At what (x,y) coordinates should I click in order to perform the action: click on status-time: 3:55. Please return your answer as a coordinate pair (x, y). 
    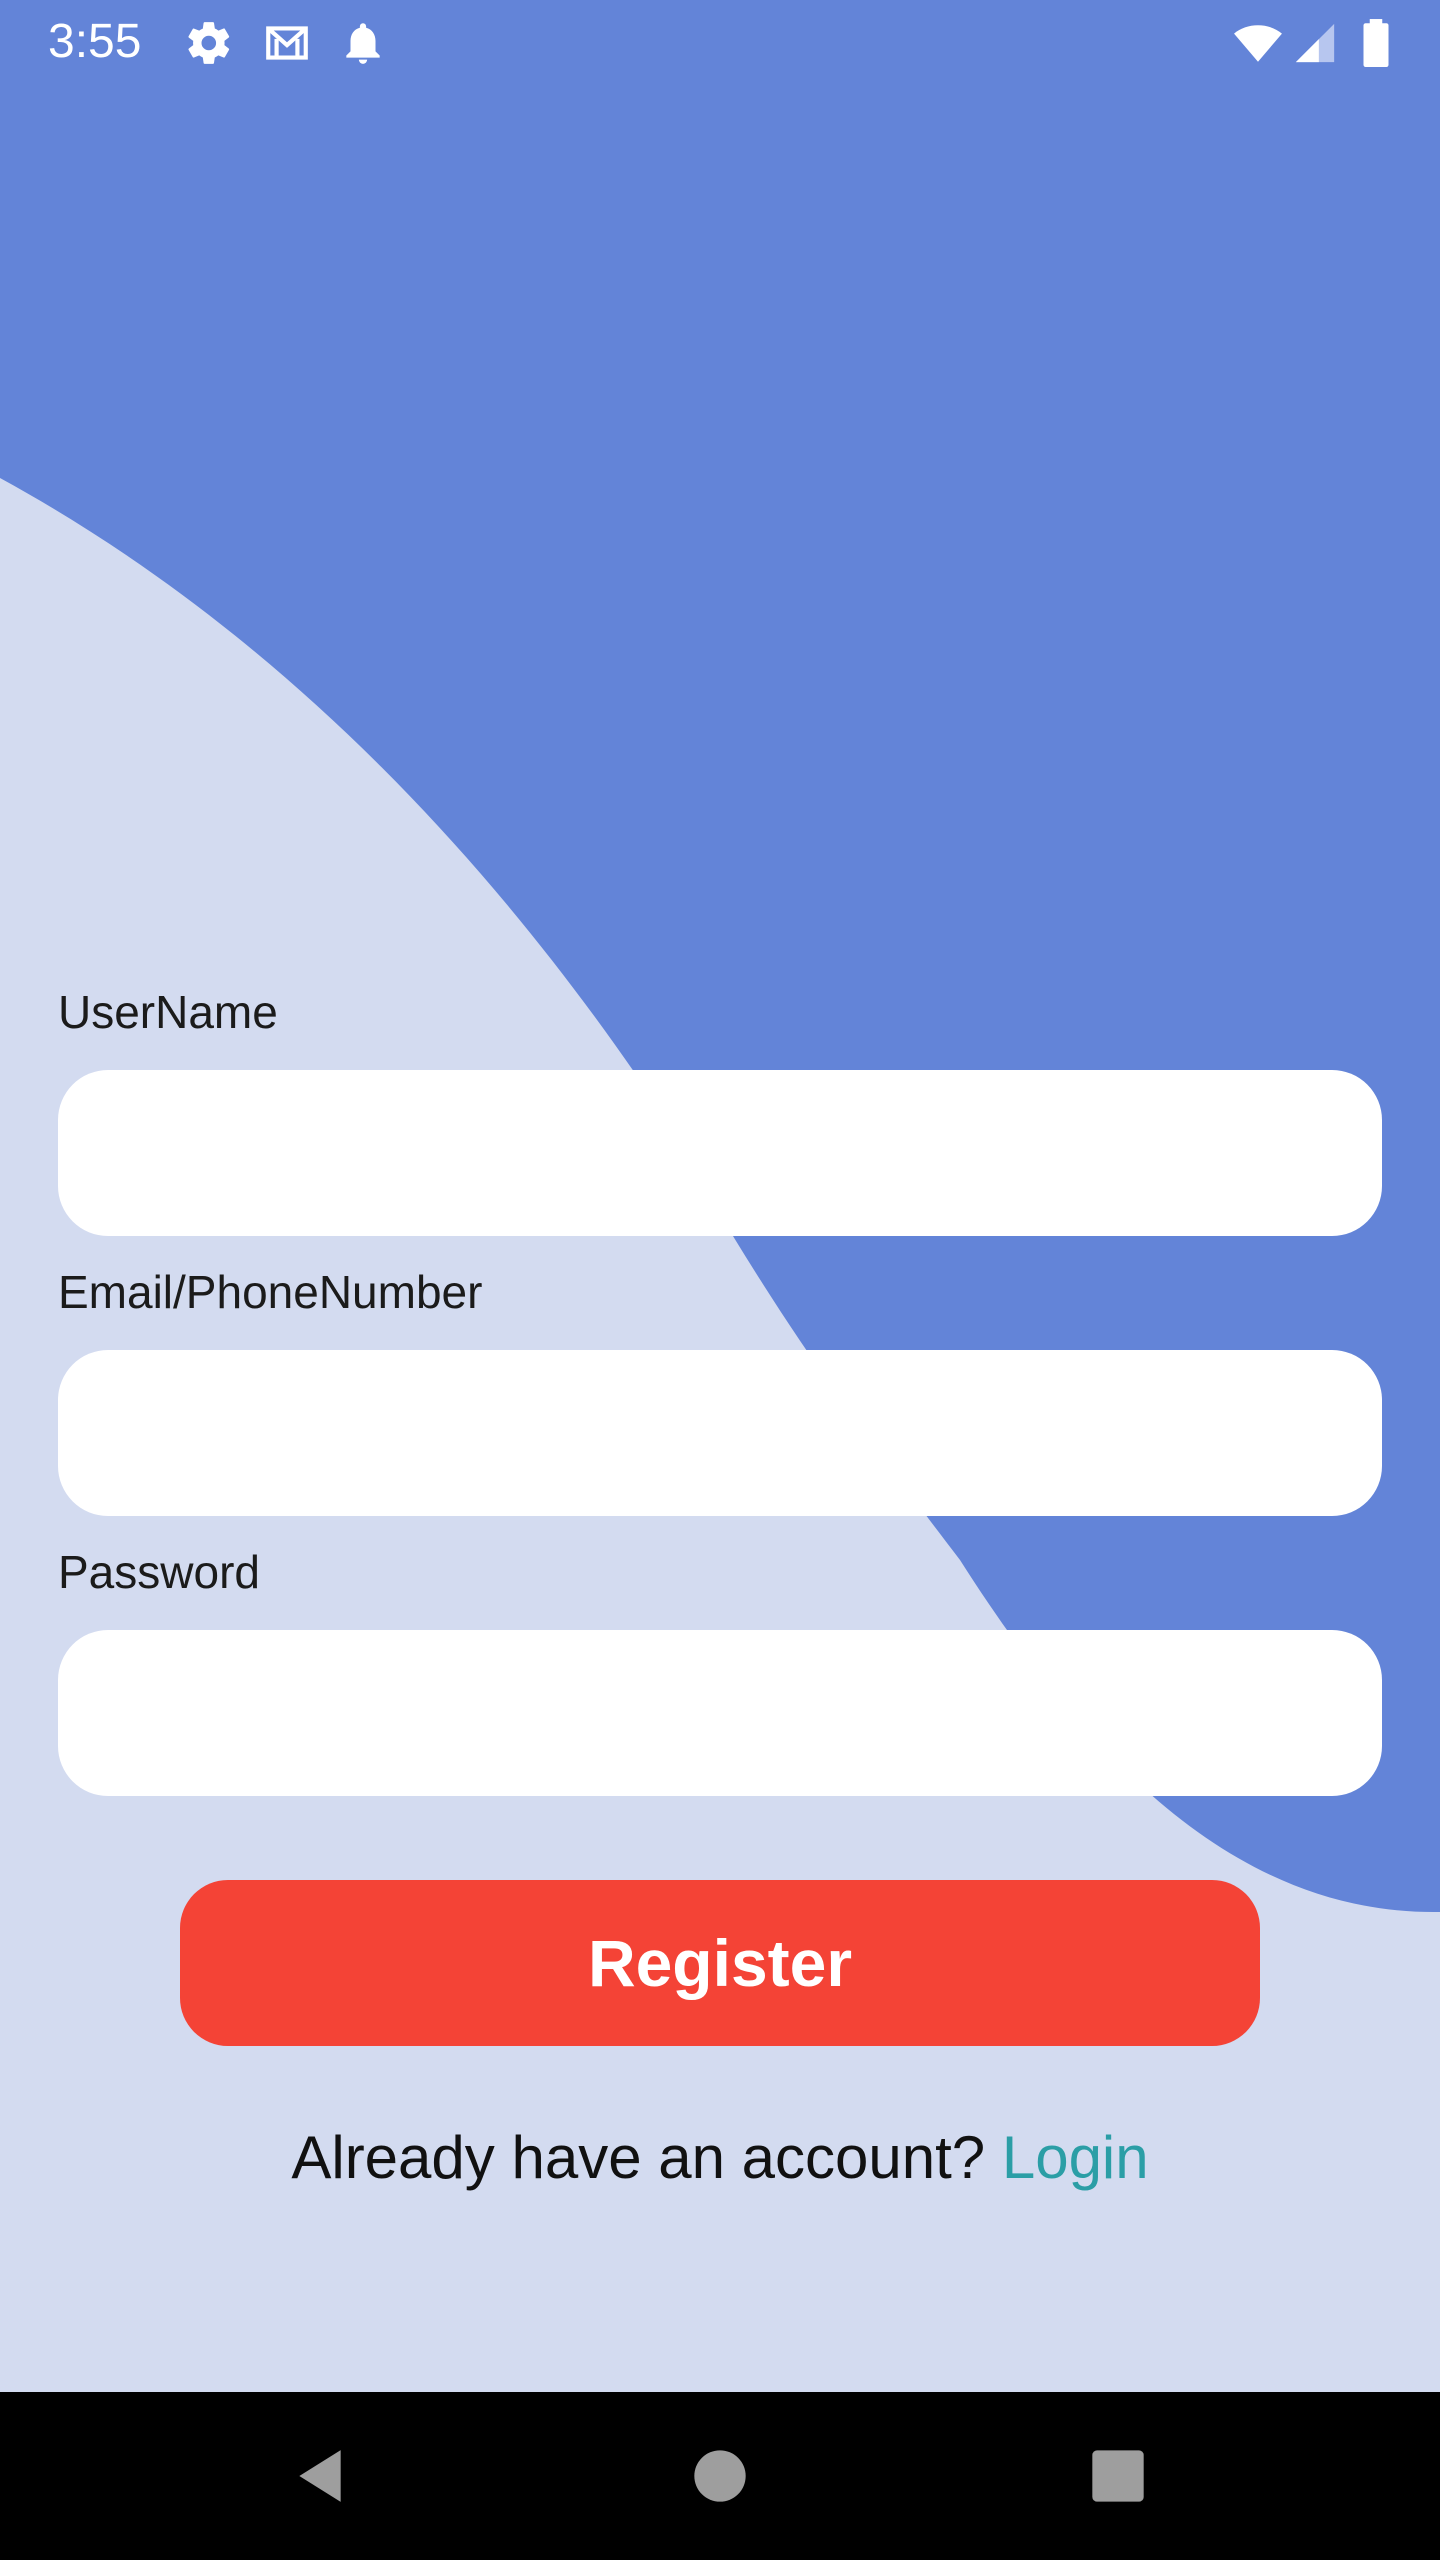
    Looking at the image, I should click on (95, 41).